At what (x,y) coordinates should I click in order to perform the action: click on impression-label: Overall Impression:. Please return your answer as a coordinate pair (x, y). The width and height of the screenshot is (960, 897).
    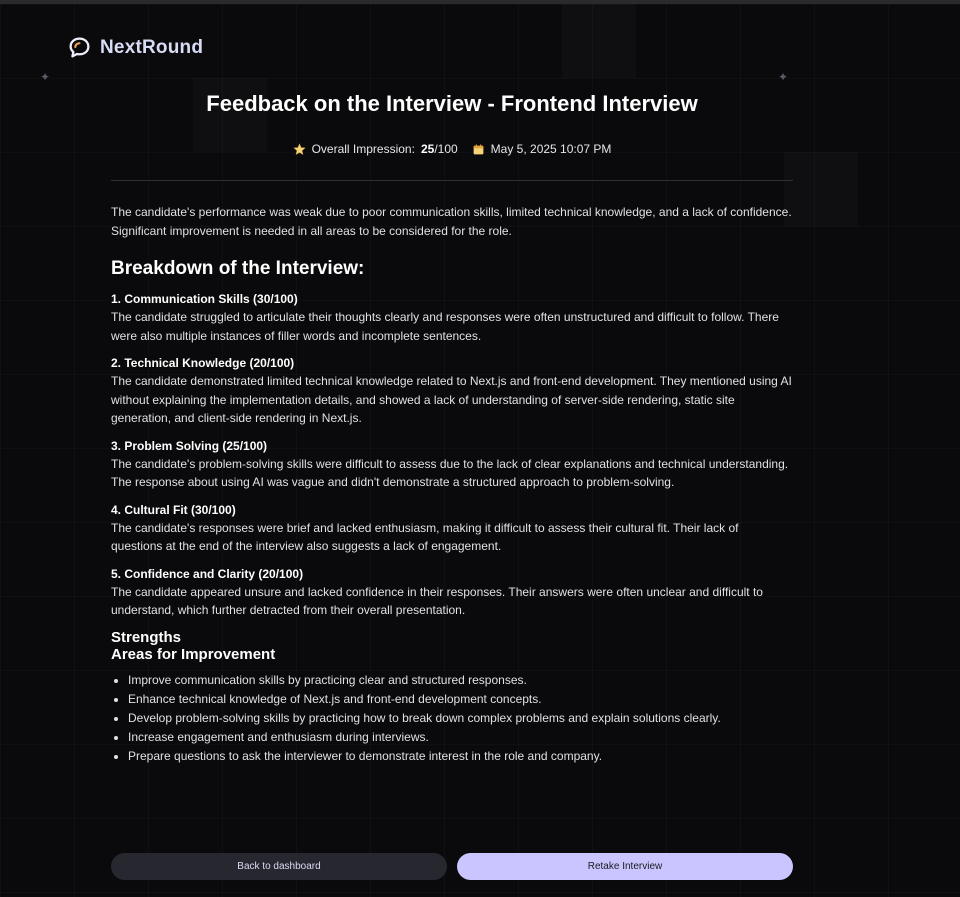
    Looking at the image, I should click on (363, 149).